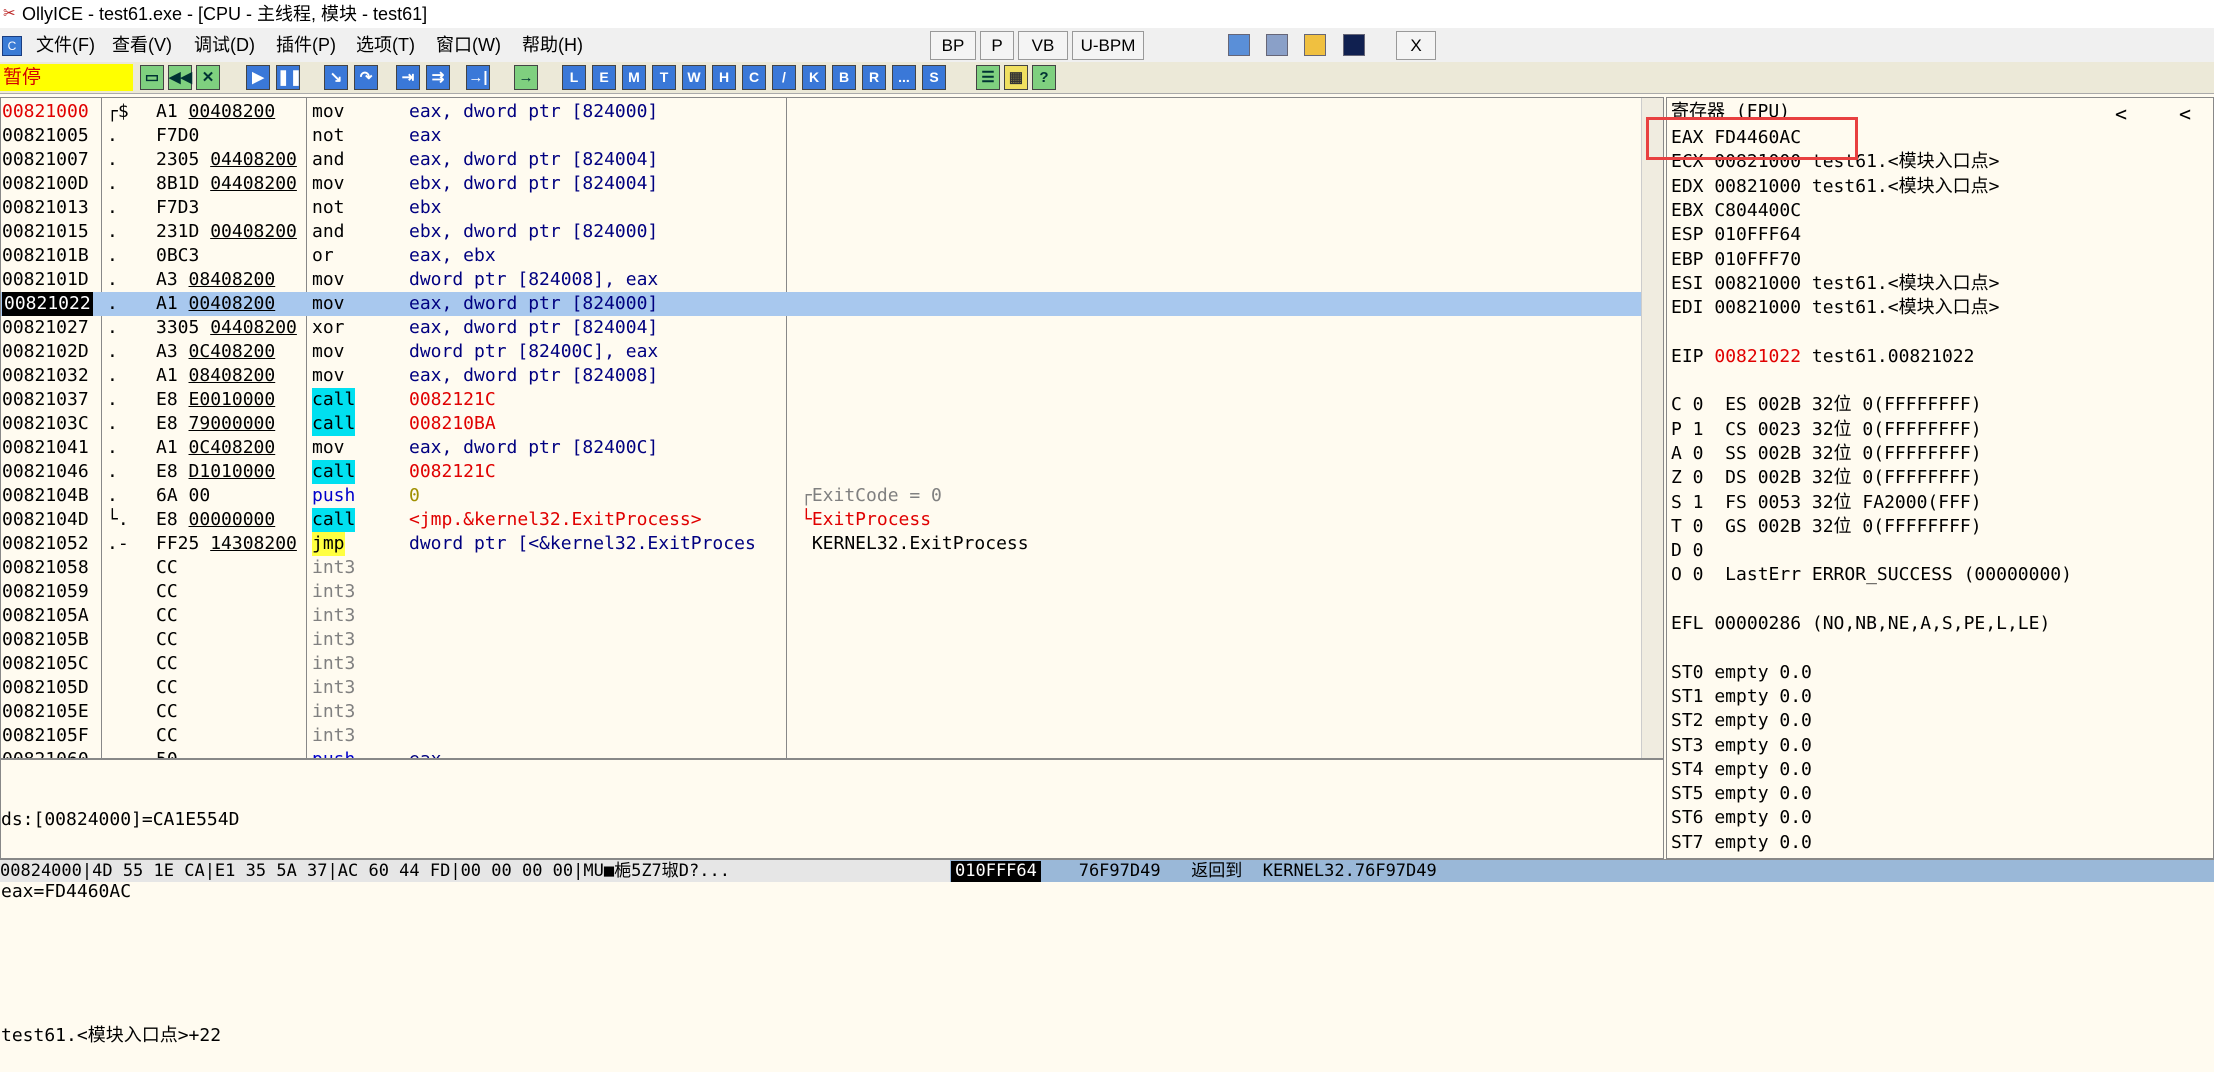 The height and width of the screenshot is (1072, 2214). Describe the element at coordinates (1354, 45) in the screenshot. I see `console-icon` at that location.